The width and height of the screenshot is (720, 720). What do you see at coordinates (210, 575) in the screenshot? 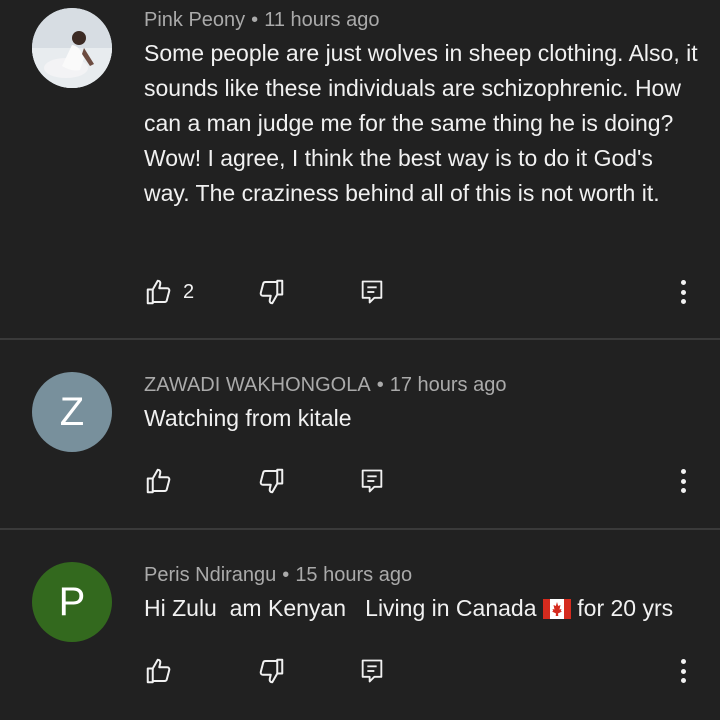
I see `author-name: Peris Ndirangu` at bounding box center [210, 575].